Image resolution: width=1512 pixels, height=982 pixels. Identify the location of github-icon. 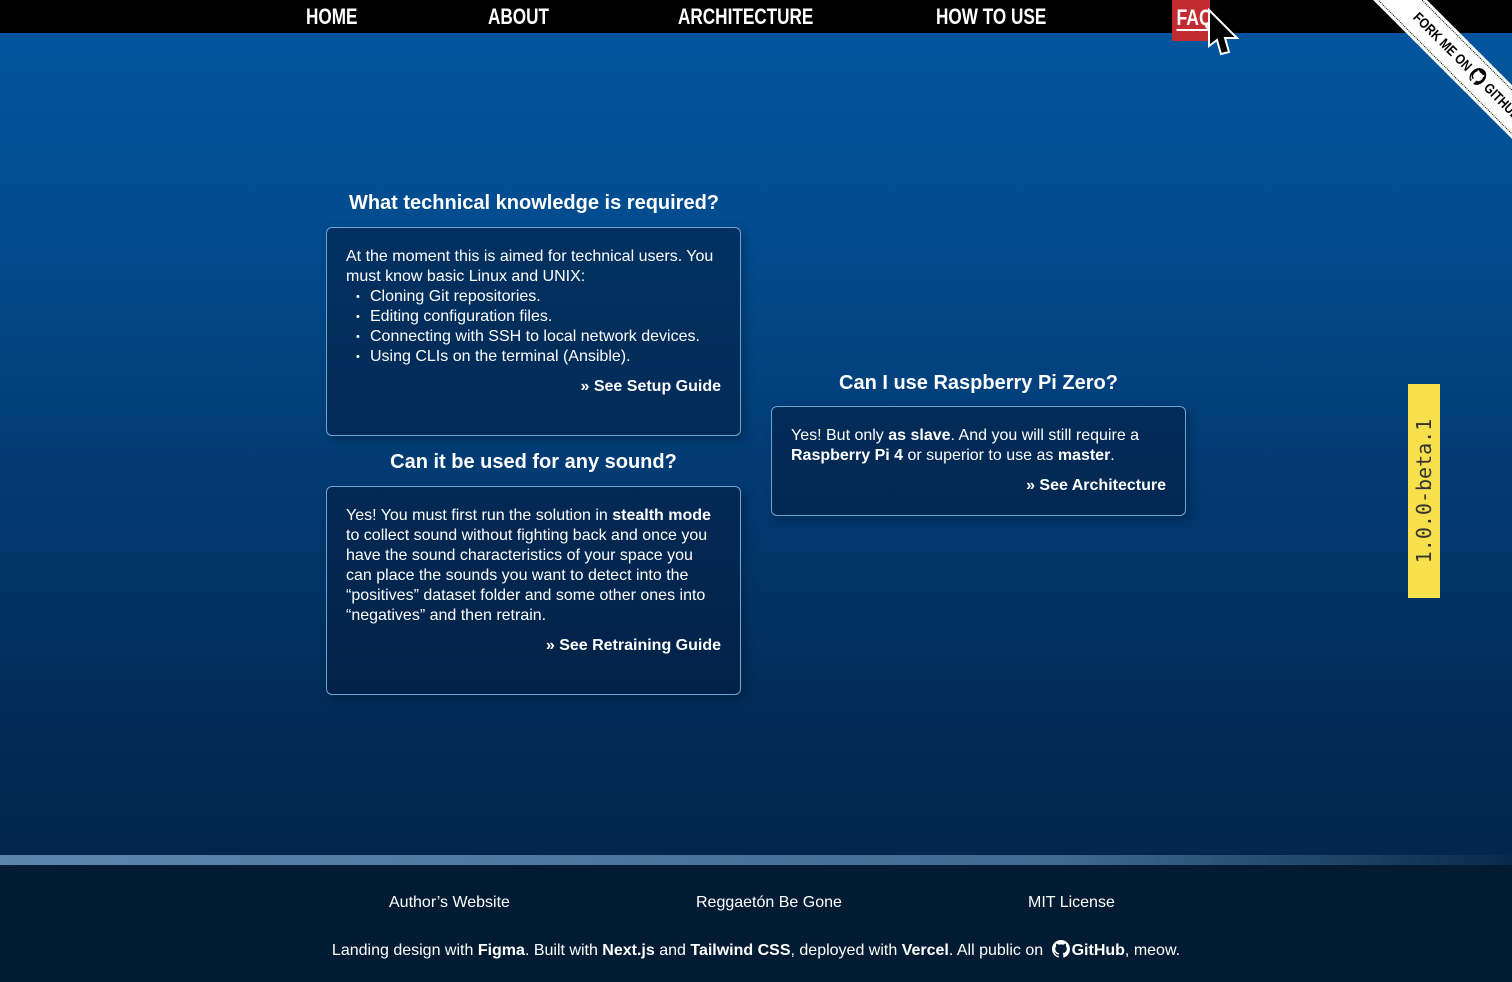
(1060, 949).